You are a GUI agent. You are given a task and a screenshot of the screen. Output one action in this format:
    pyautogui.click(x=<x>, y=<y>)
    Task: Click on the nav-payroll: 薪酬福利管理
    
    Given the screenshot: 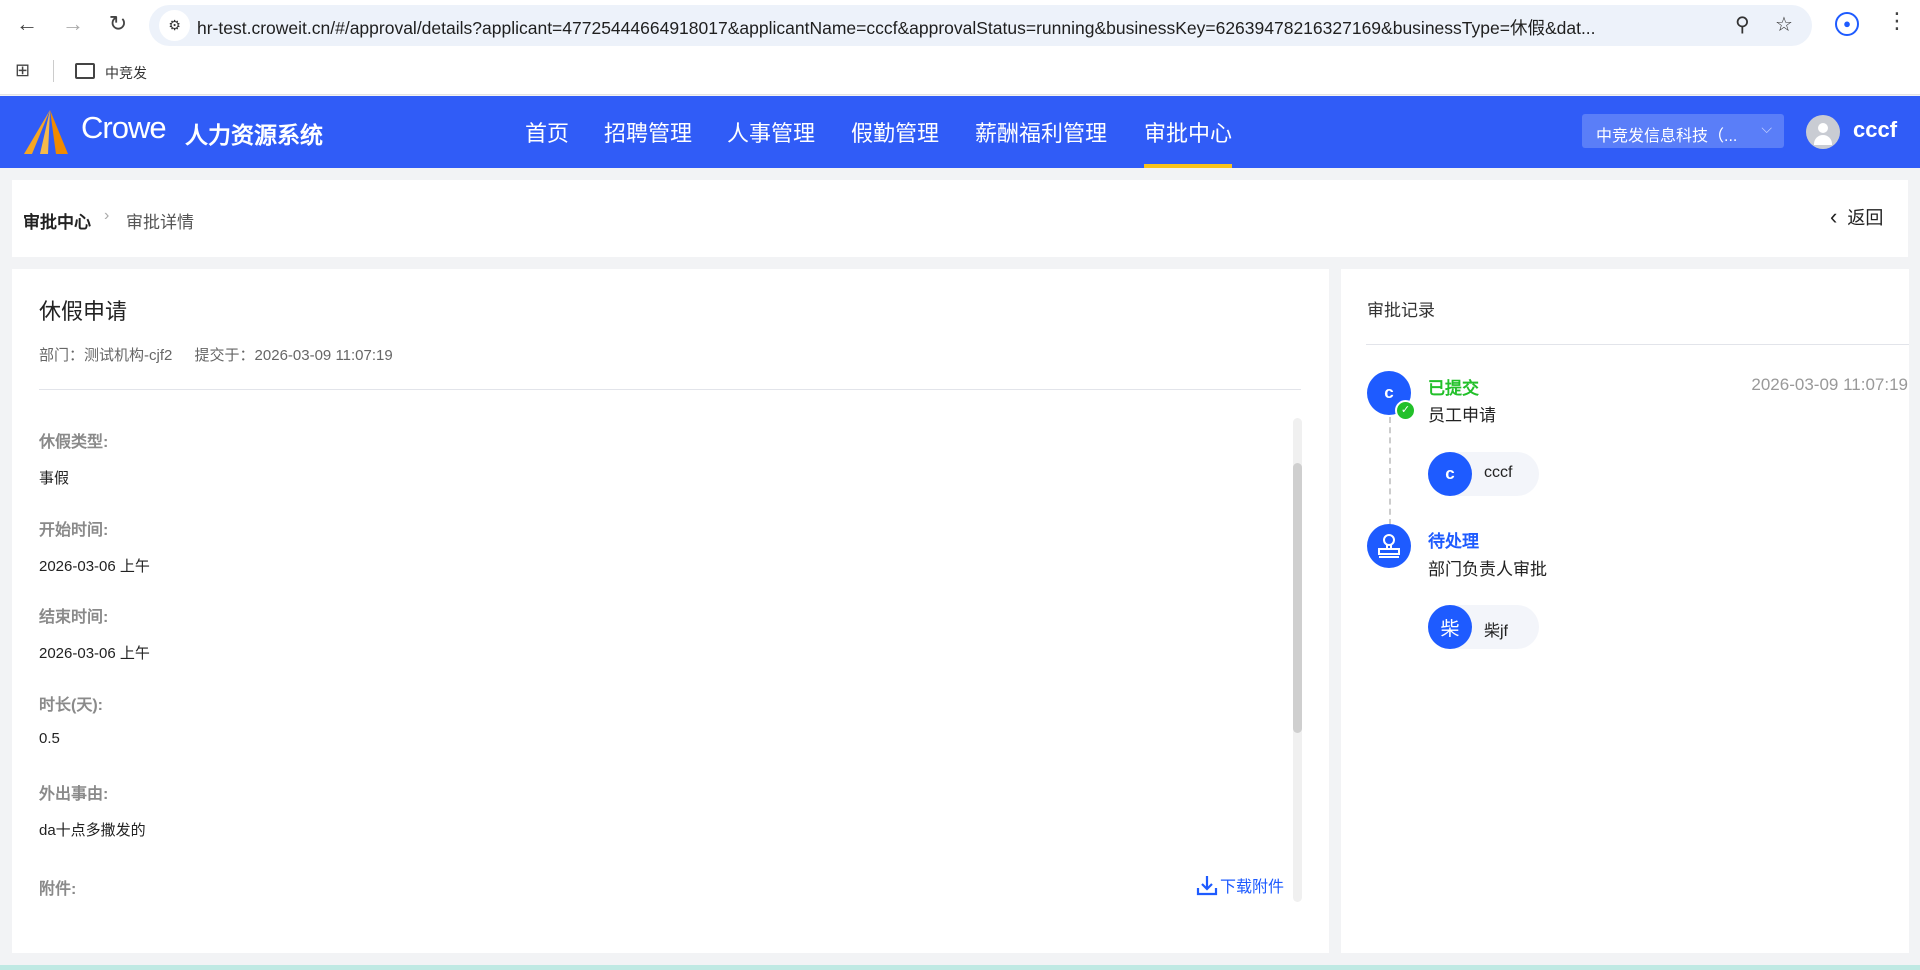 What is the action you would take?
    pyautogui.click(x=1041, y=132)
    